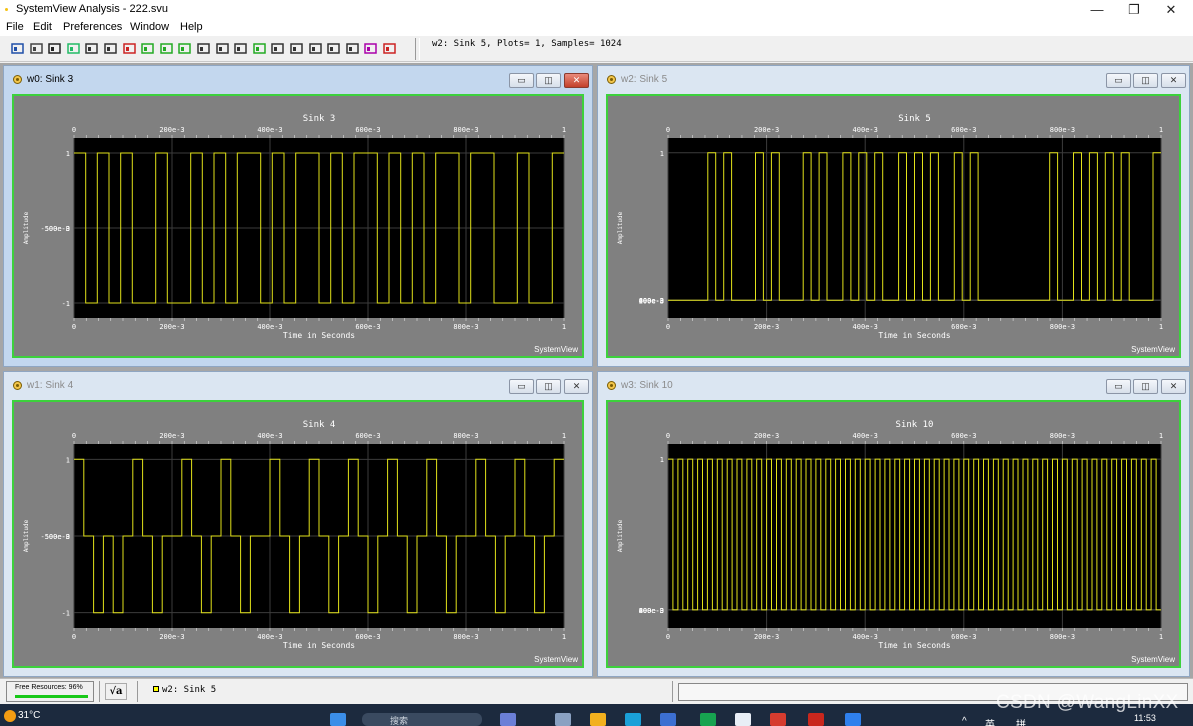  Describe the element at coordinates (149, 27) in the screenshot. I see `menu-window: Window` at that location.